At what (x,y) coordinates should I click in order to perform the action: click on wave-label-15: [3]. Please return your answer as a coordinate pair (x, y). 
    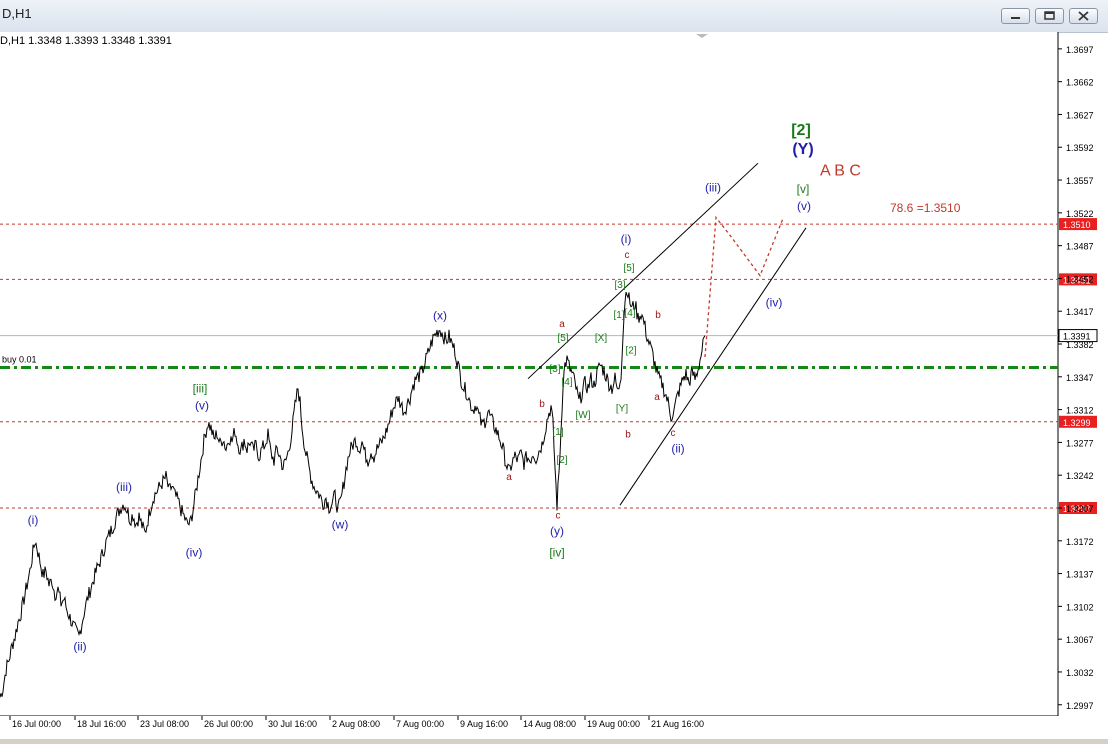
    Looking at the image, I should click on (554, 369).